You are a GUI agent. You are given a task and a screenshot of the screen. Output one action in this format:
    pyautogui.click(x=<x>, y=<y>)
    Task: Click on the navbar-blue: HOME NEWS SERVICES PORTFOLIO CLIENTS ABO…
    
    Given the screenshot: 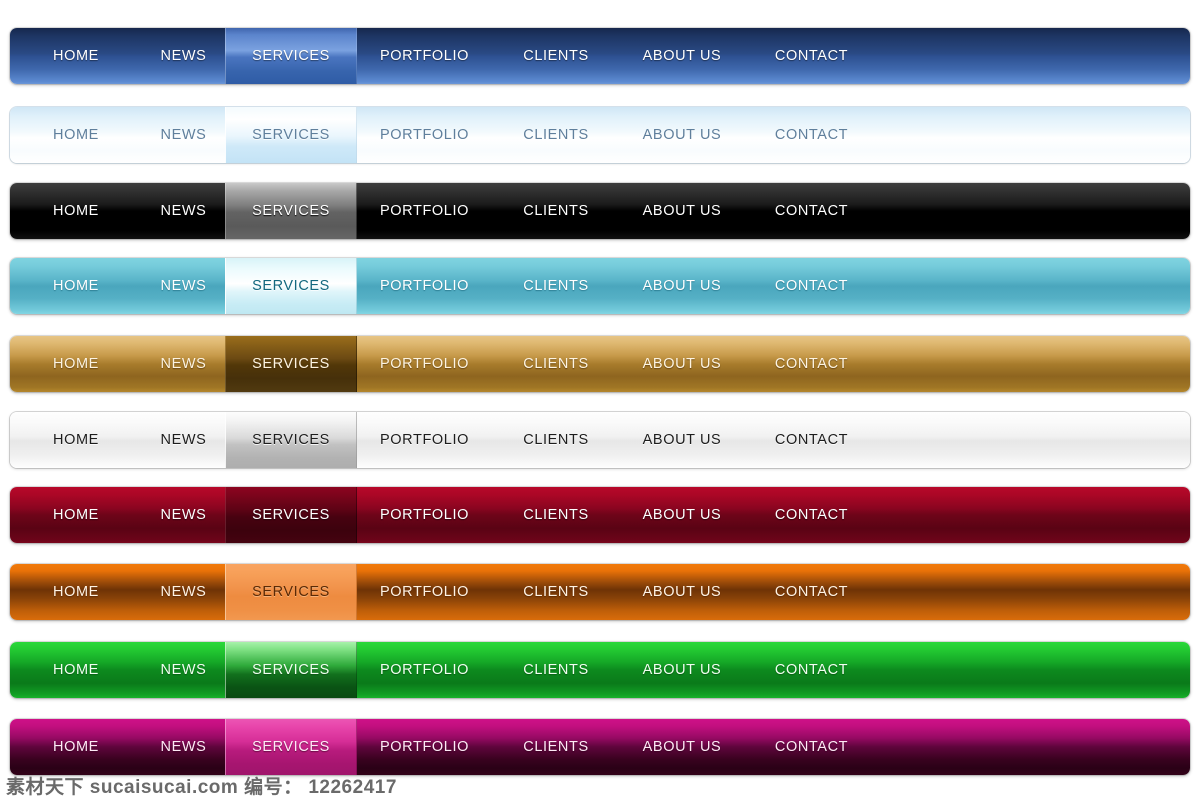 What is the action you would take?
    pyautogui.click(x=600, y=56)
    